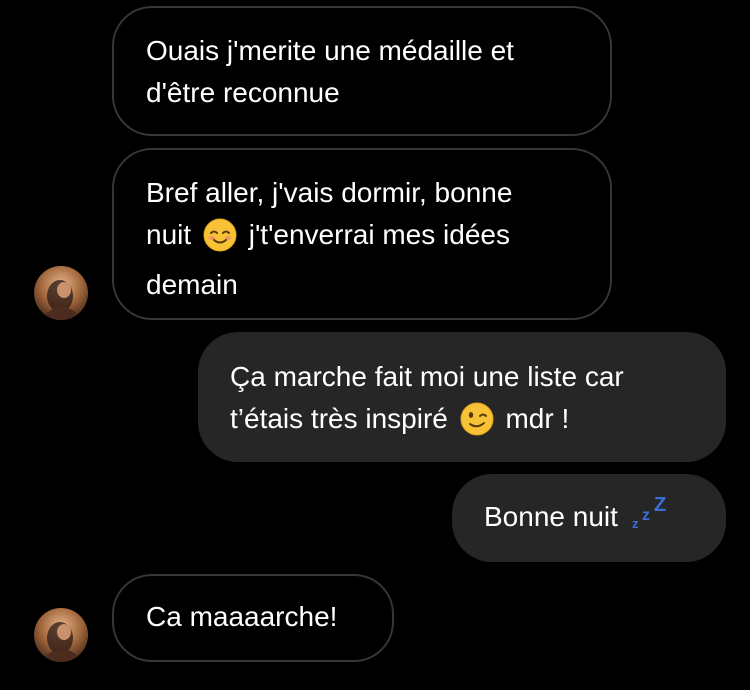 The width and height of the screenshot is (750, 690). I want to click on zzz-emoji-icon: z z Z, so click(652, 518).